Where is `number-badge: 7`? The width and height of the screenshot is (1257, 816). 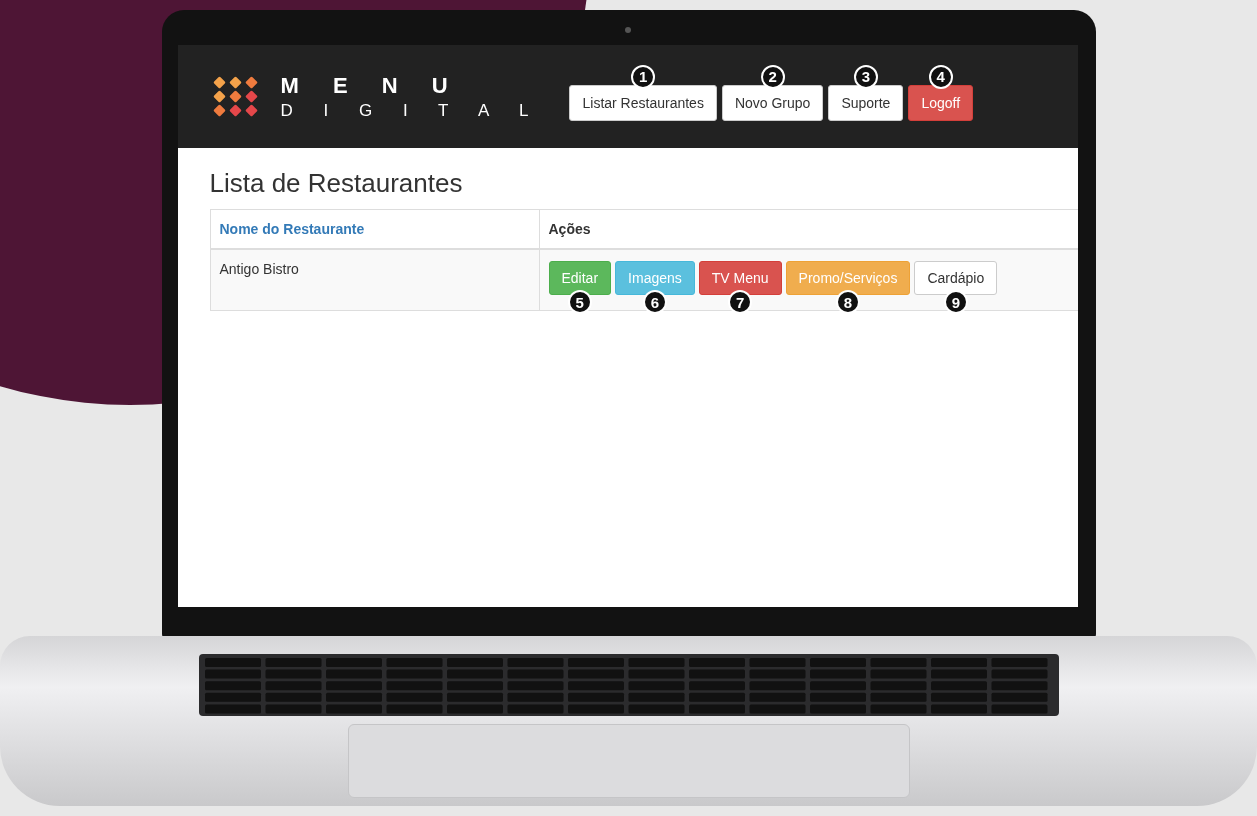
number-badge: 7 is located at coordinates (740, 302).